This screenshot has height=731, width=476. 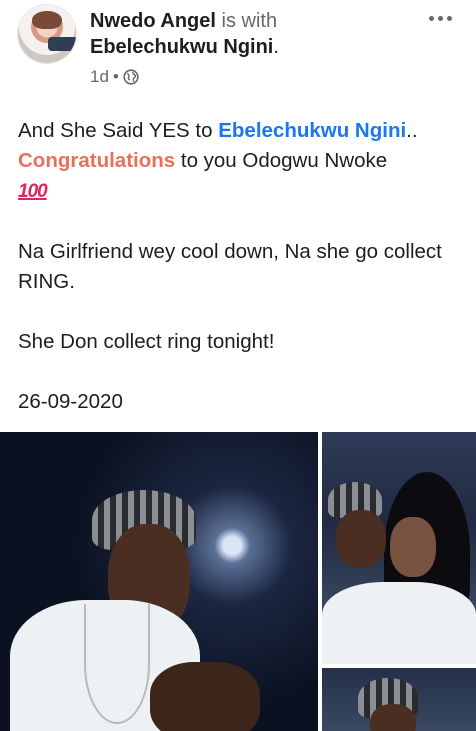 I want to click on post-paragraph-3: She Don collect ring tonight!, so click(x=146, y=341).